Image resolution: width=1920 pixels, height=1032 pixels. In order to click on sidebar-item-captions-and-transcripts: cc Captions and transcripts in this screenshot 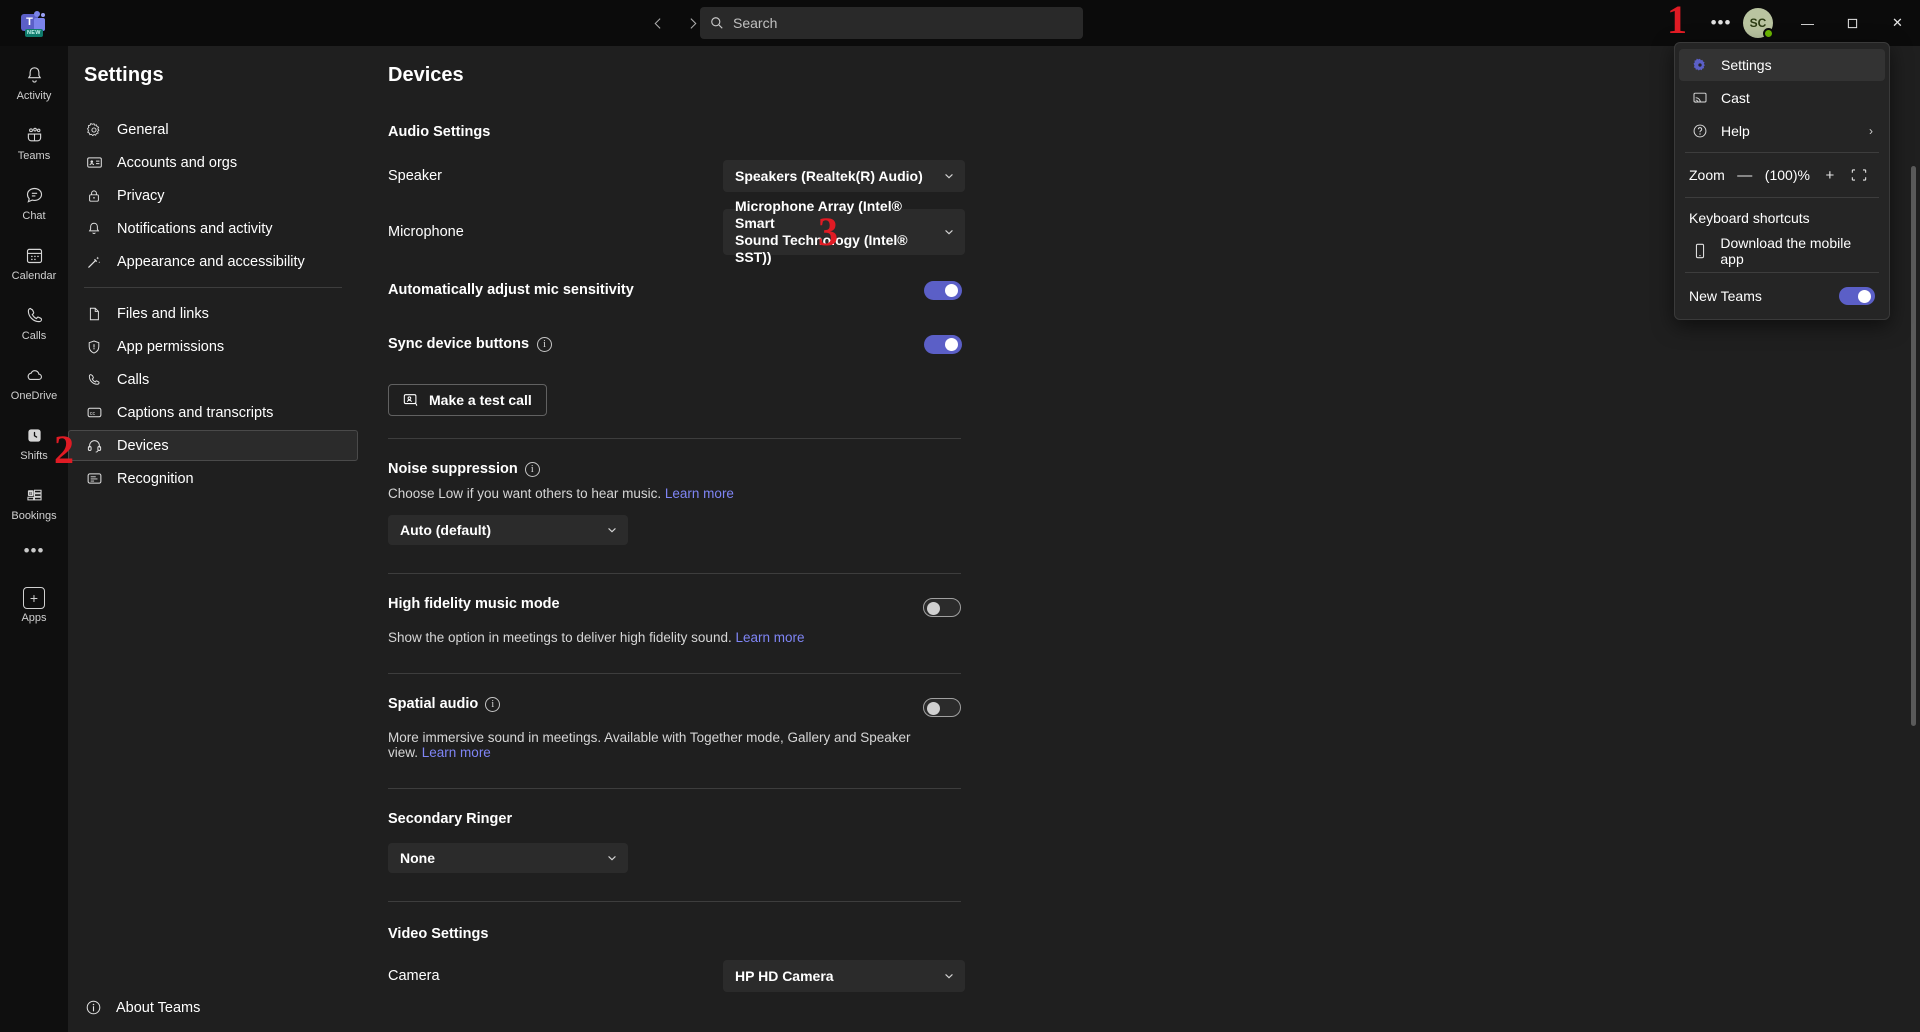, I will do `click(213, 412)`.